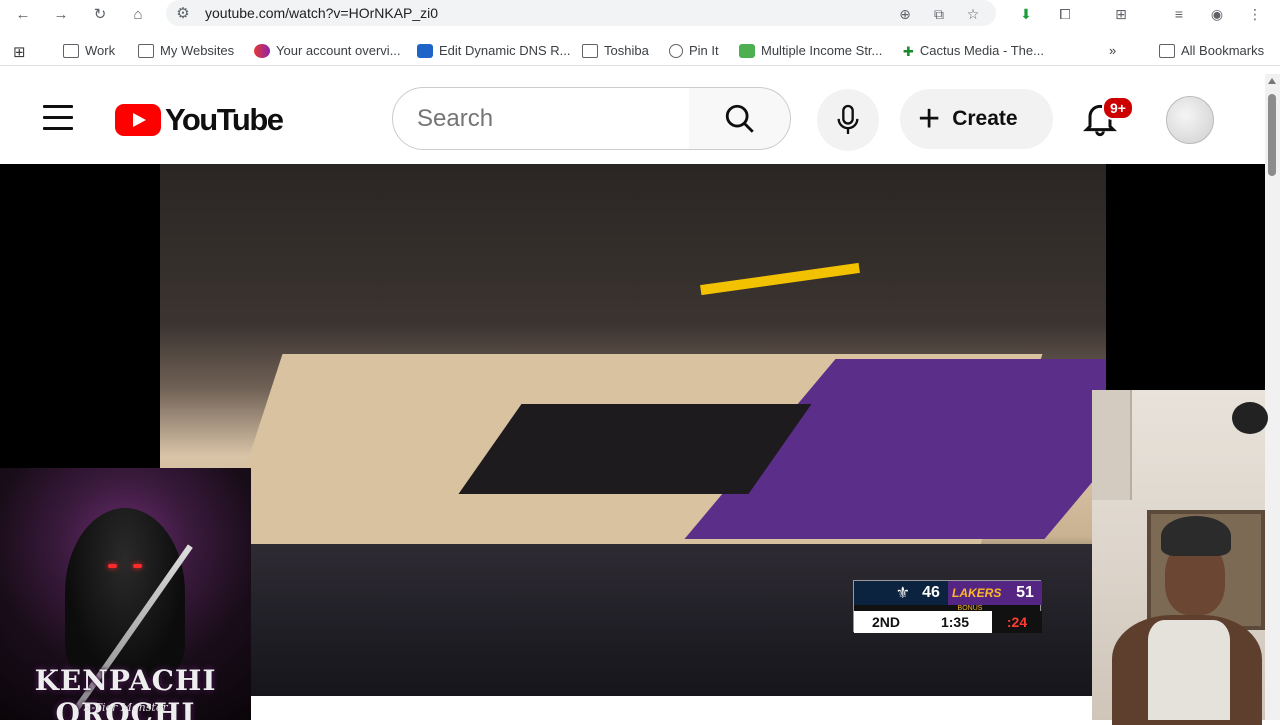 The image size is (1280, 725). What do you see at coordinates (61, 14) in the screenshot?
I see `forward-arrow-icon: →` at bounding box center [61, 14].